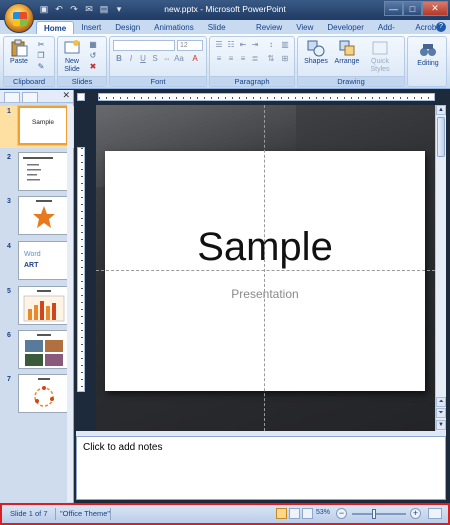 The image size is (450, 525). Describe the element at coordinates (72, 56) in the screenshot. I see `new-slide-button: New Slide` at that location.